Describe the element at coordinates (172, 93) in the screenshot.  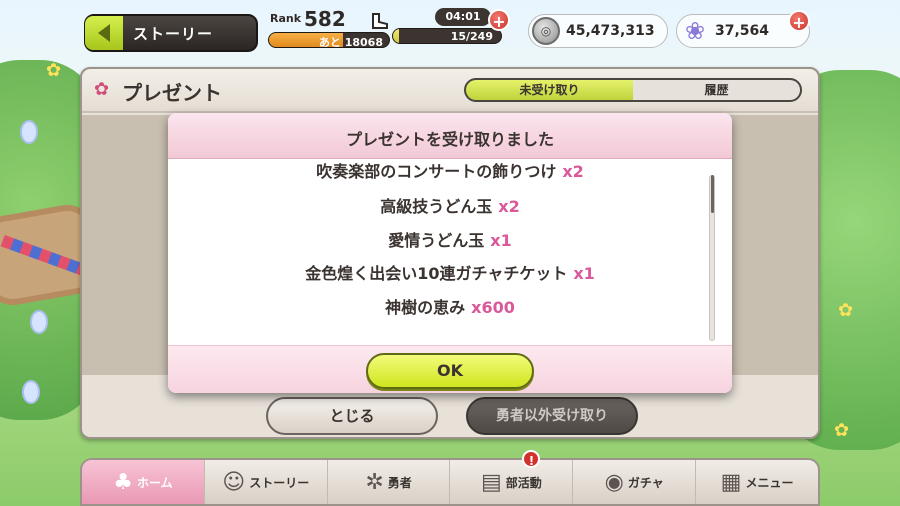
I see `panel-title: プレゼント` at that location.